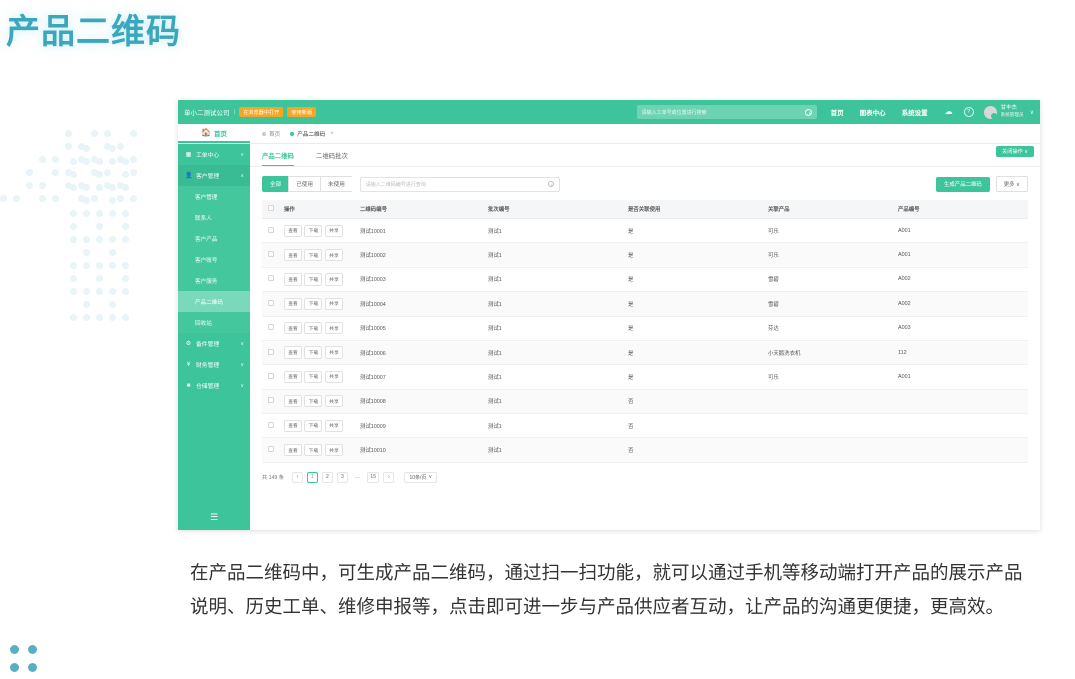  What do you see at coordinates (1032, 112) in the screenshot?
I see `chevron-down-icon: ∨` at bounding box center [1032, 112].